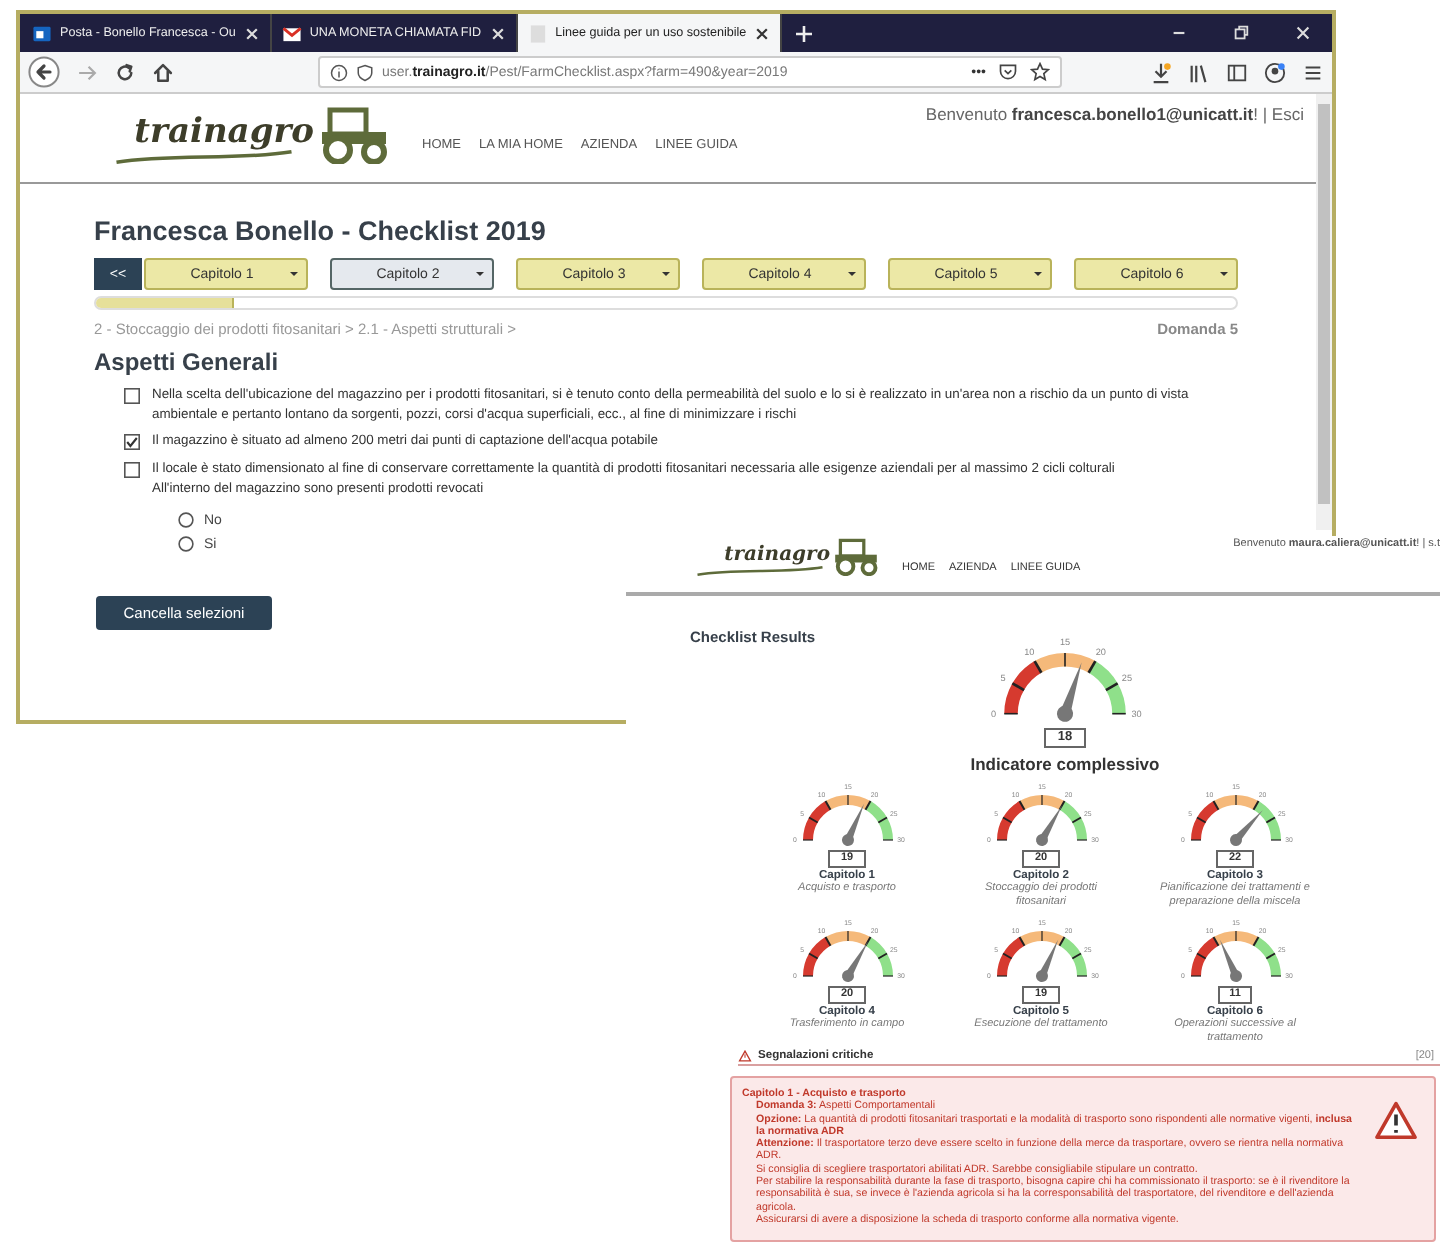 The height and width of the screenshot is (1258, 1440). I want to click on welcome-text: Benvenuto francesca.bonello1@unicatt.it! | Esci, so click(1114, 114).